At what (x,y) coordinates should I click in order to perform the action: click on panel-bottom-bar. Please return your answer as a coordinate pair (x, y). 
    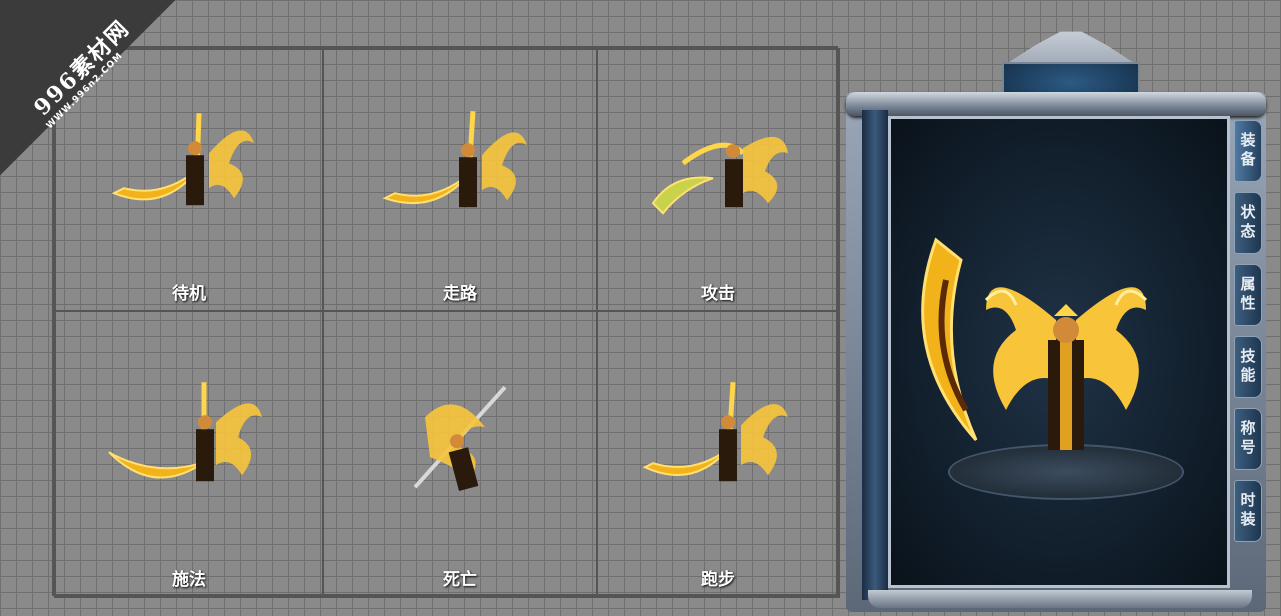
    Looking at the image, I should click on (1060, 599).